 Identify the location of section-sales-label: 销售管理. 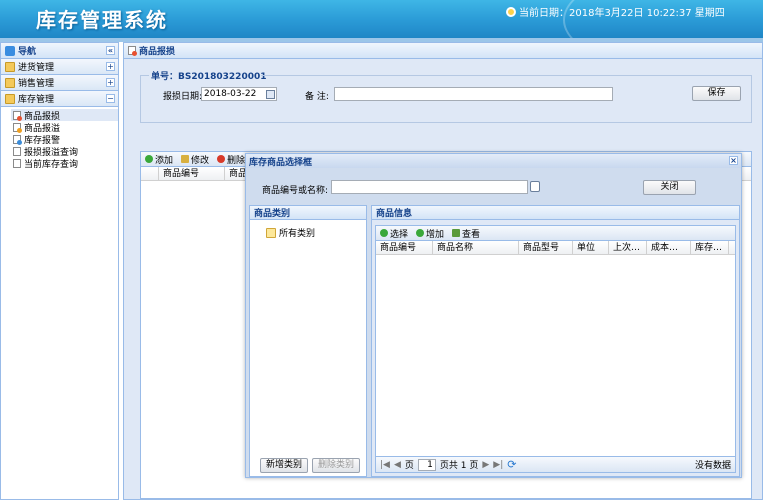
(36, 84).